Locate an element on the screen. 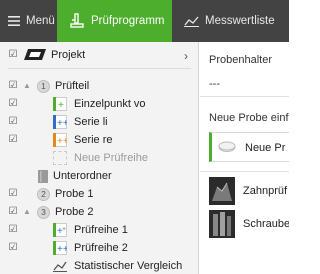  top-toolbar: Menü Prüfprogramm Messwertliste is located at coordinates (144, 21).